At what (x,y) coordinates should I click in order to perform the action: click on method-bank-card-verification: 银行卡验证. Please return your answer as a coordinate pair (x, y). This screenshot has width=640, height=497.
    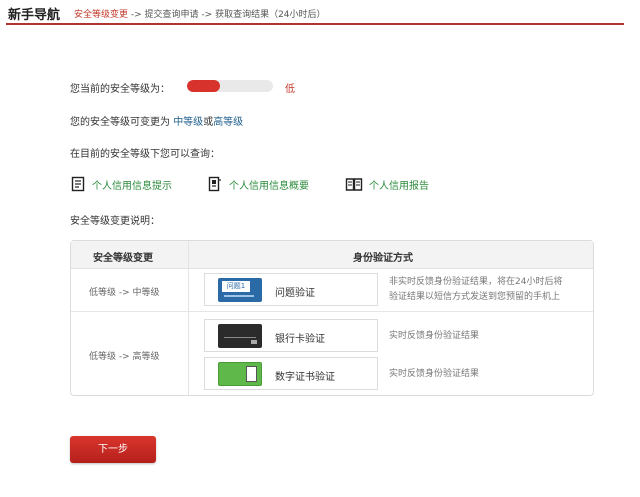
    Looking at the image, I should click on (291, 335).